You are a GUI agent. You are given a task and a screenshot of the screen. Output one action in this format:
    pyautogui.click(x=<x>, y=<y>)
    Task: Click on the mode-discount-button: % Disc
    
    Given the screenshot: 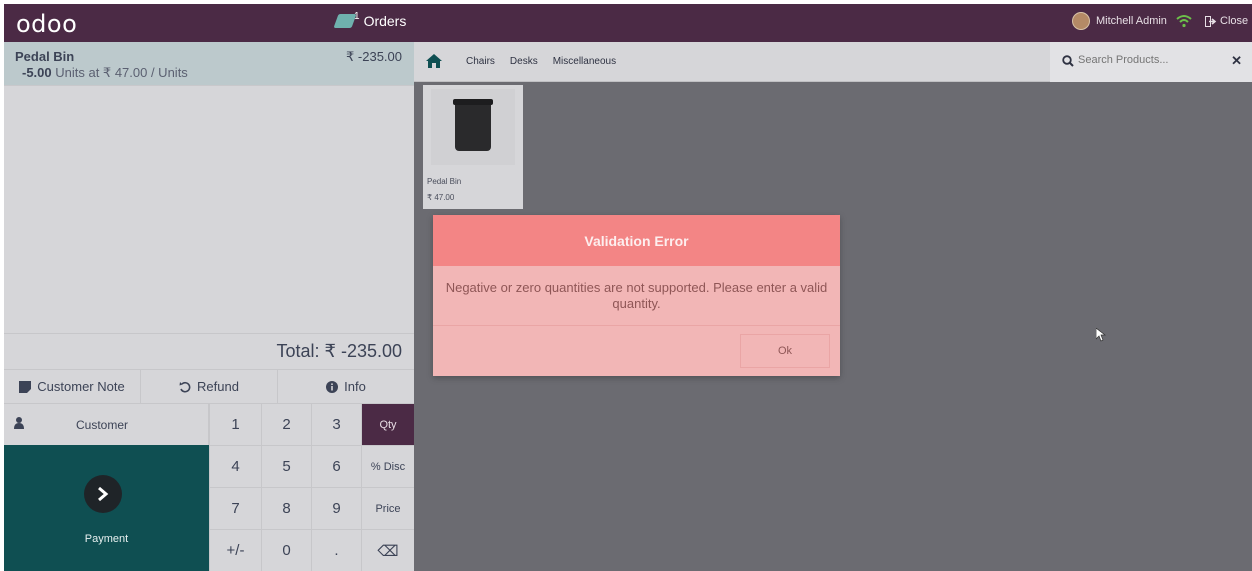 What is the action you would take?
    pyautogui.click(x=387, y=466)
    